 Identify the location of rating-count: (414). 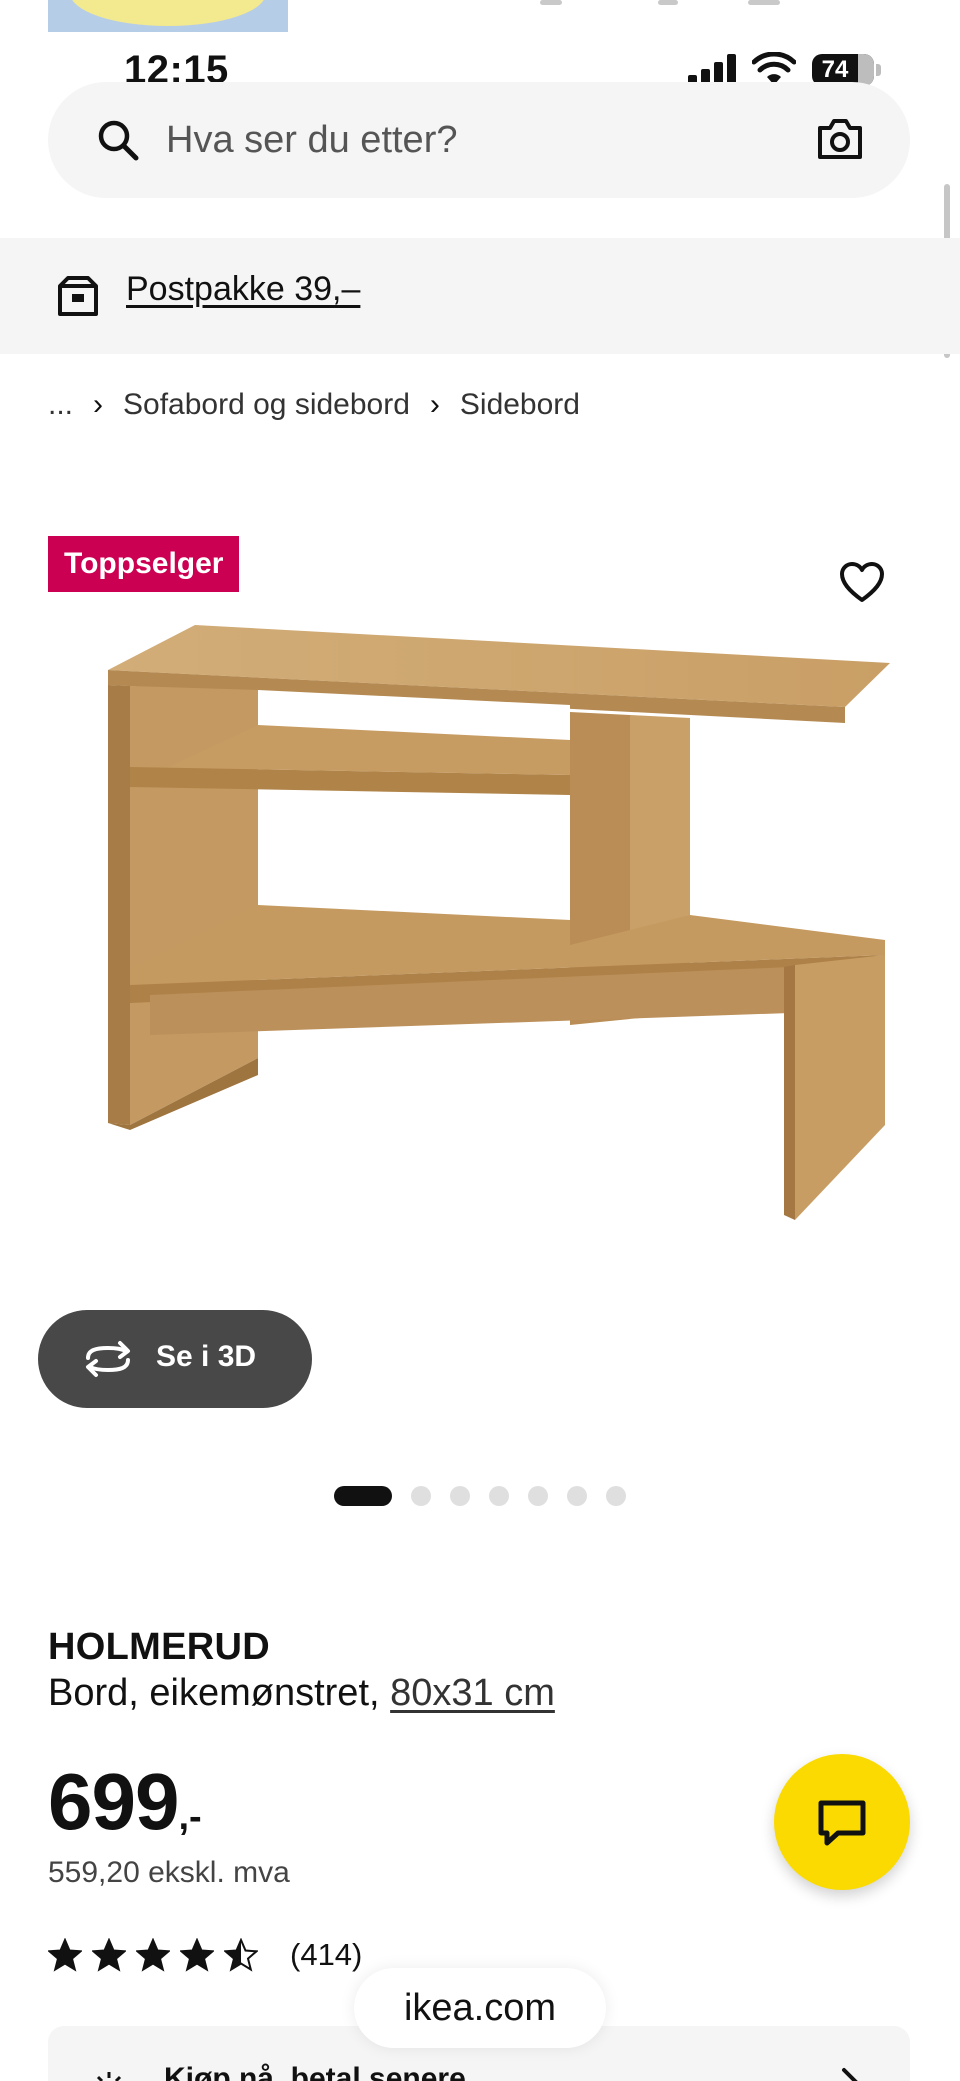
(326, 1954).